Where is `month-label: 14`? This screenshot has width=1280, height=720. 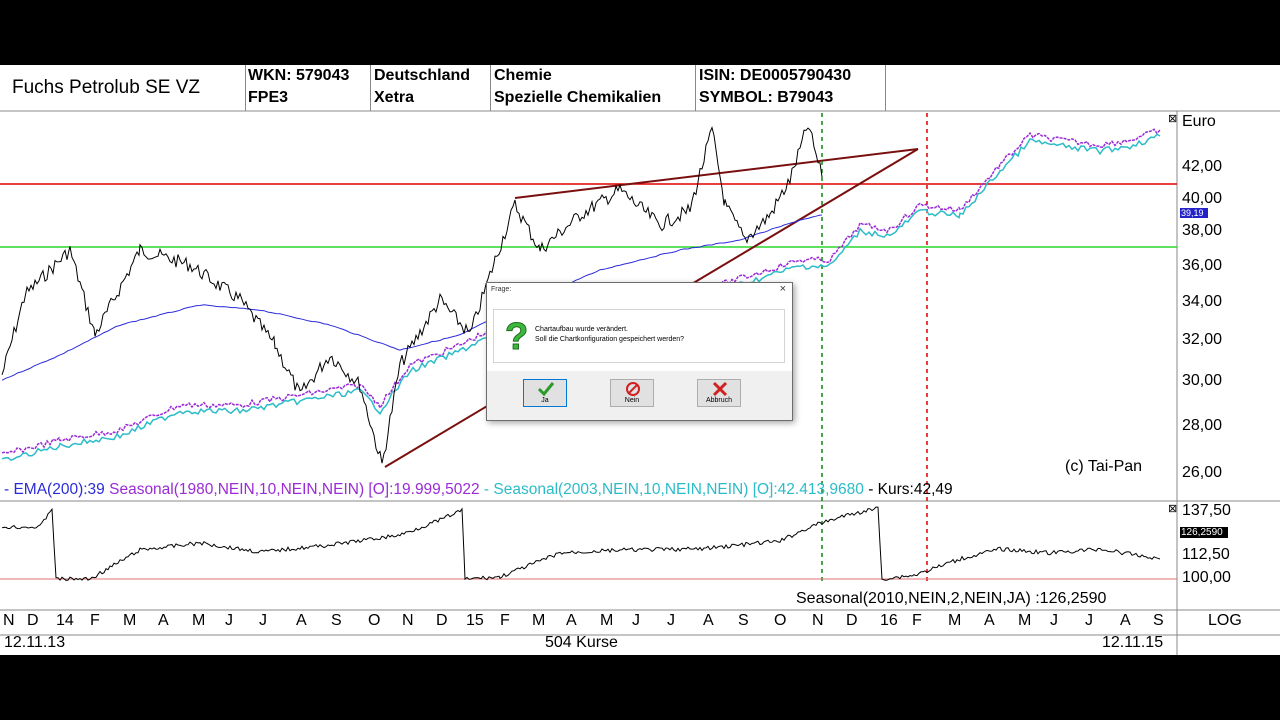 month-label: 14 is located at coordinates (65, 620).